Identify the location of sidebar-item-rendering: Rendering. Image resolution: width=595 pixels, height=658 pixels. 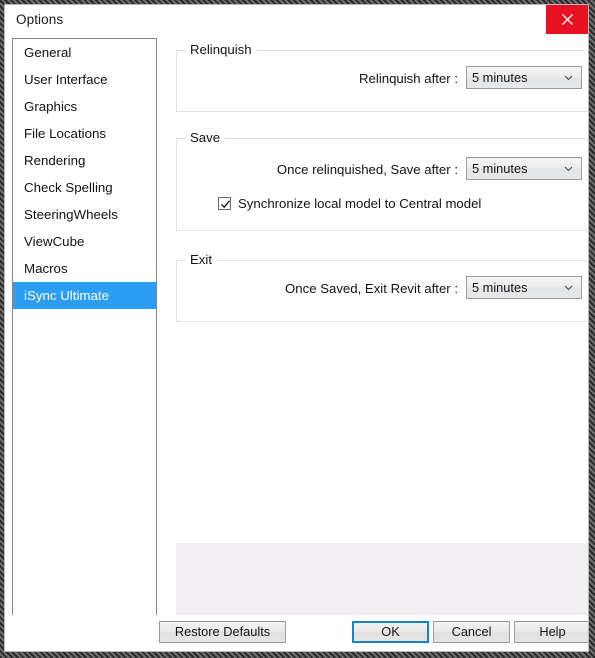
(84, 160).